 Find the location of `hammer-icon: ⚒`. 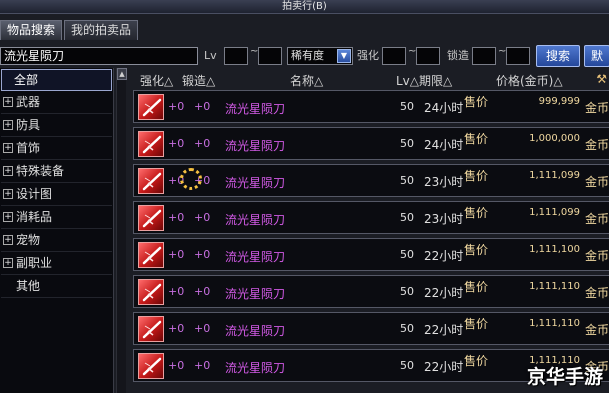

hammer-icon: ⚒ is located at coordinates (601, 79).